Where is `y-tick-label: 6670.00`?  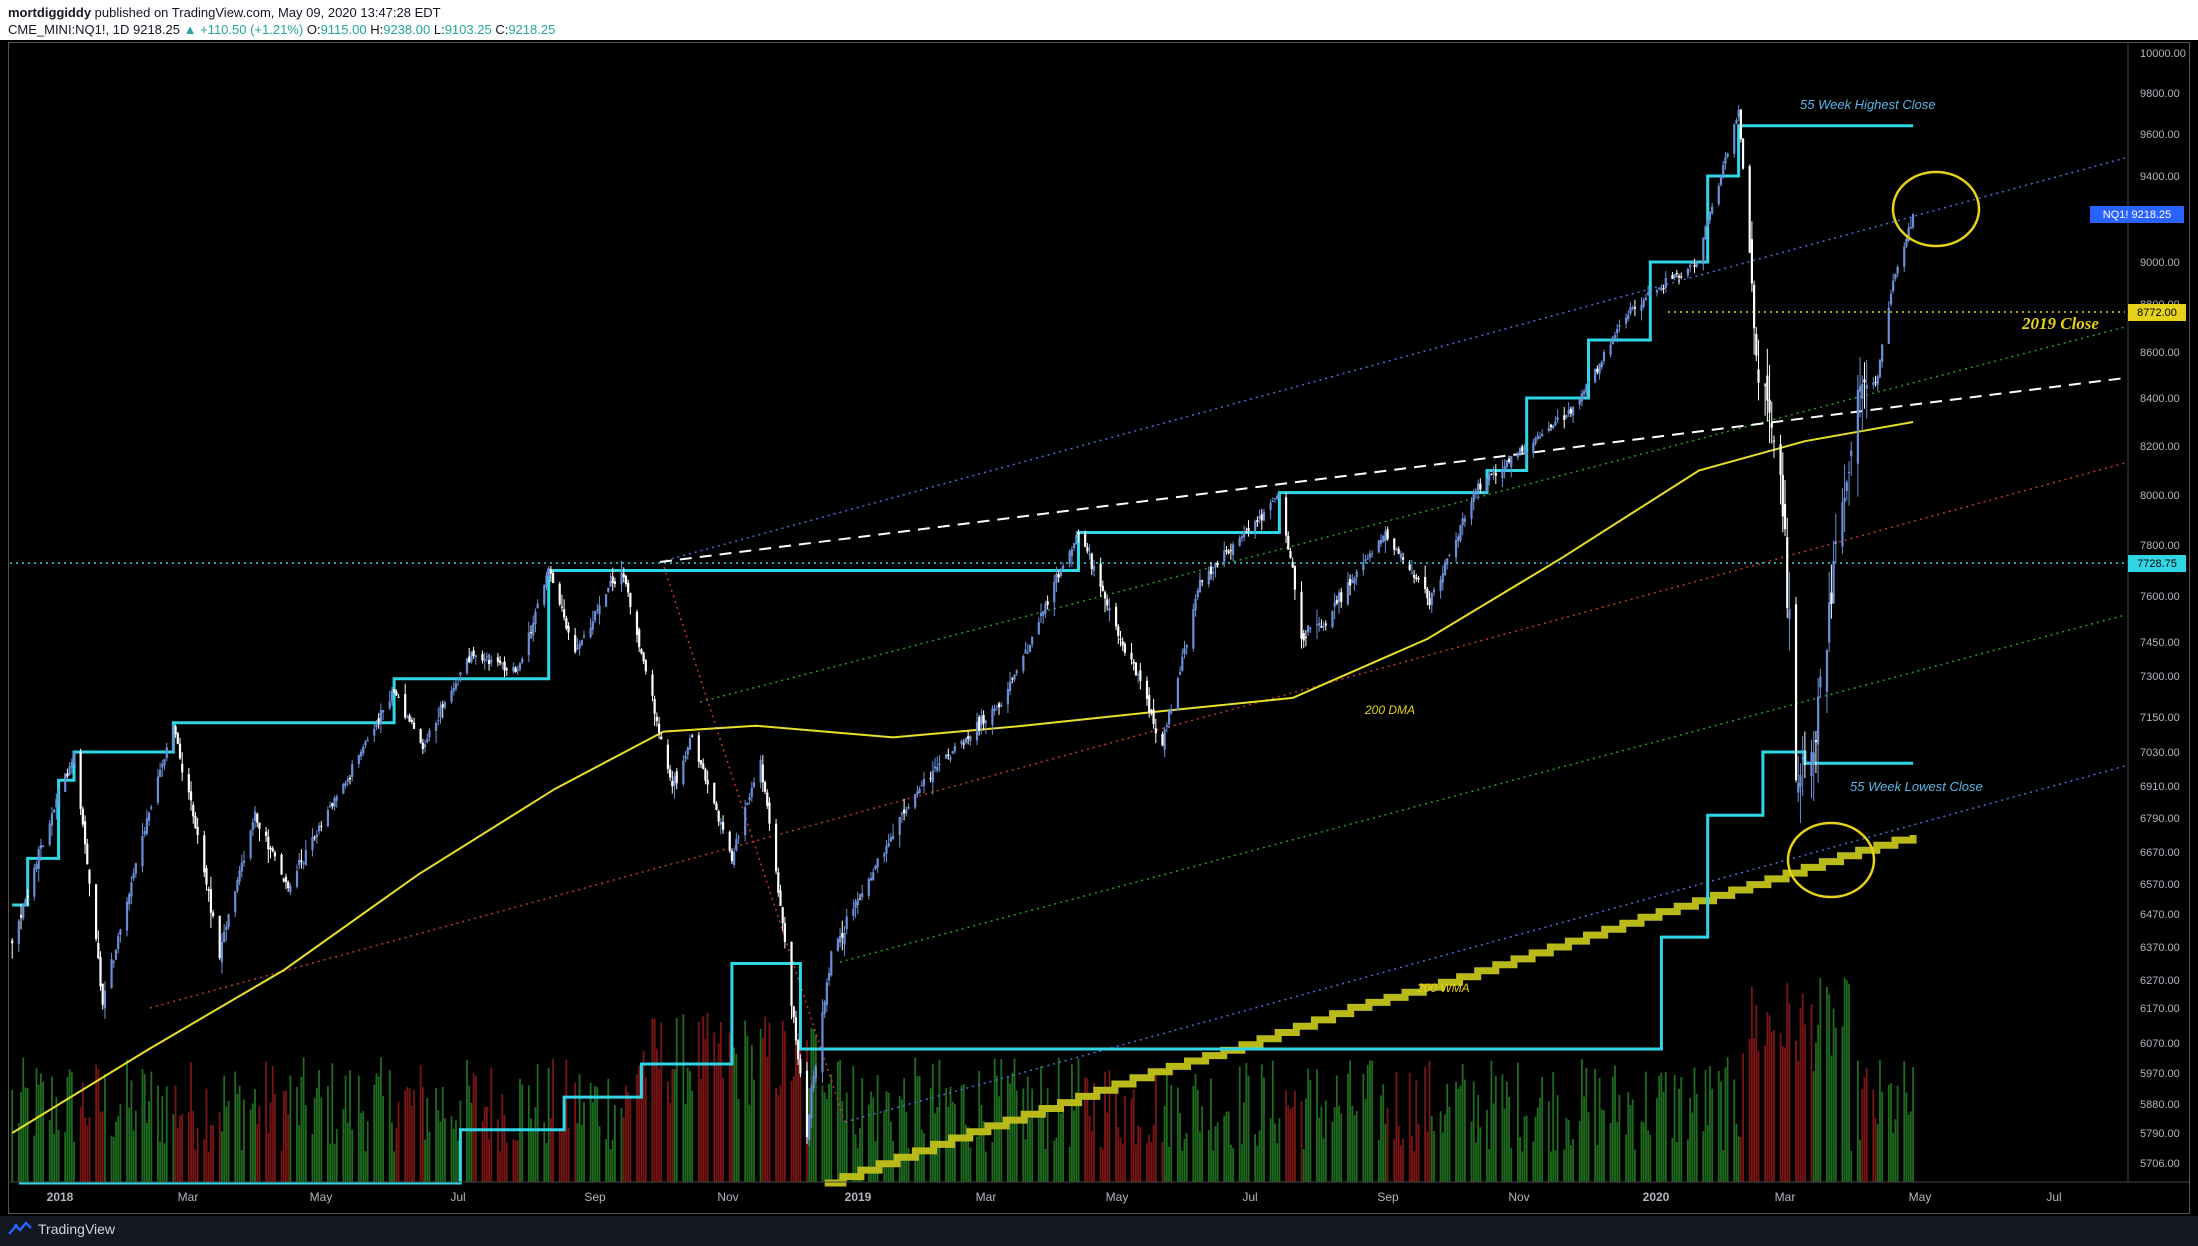
y-tick-label: 6670.00 is located at coordinates (2160, 853).